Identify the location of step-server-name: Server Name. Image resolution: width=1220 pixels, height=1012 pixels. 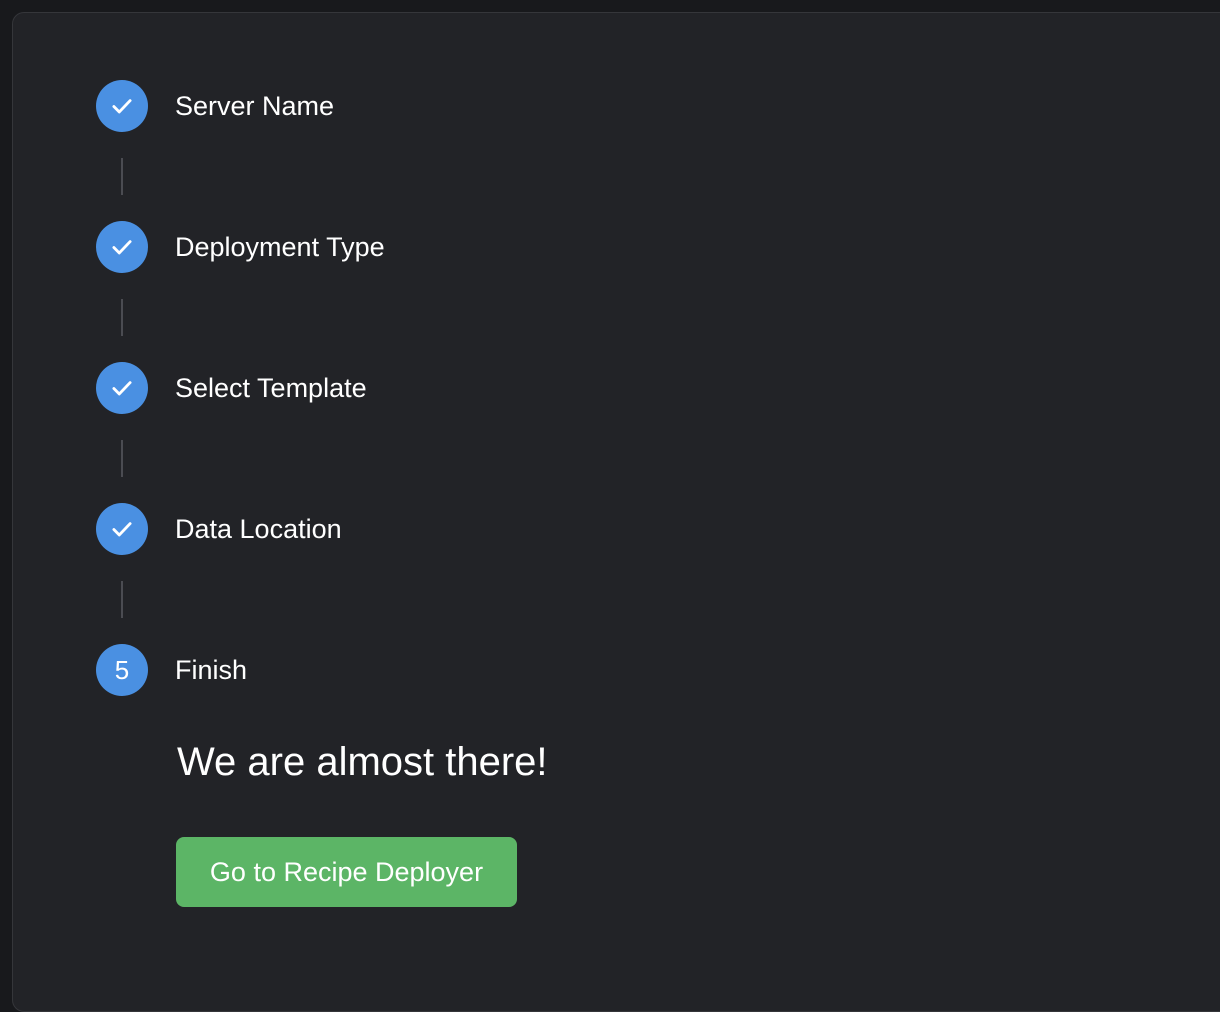
(215, 106).